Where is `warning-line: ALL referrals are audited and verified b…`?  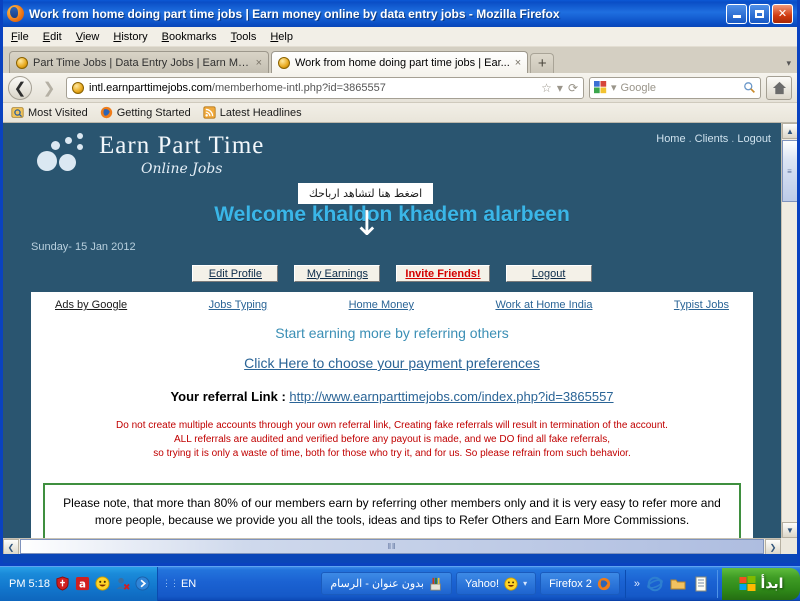 warning-line: ALL referrals are audited and verified b… is located at coordinates (392, 439).